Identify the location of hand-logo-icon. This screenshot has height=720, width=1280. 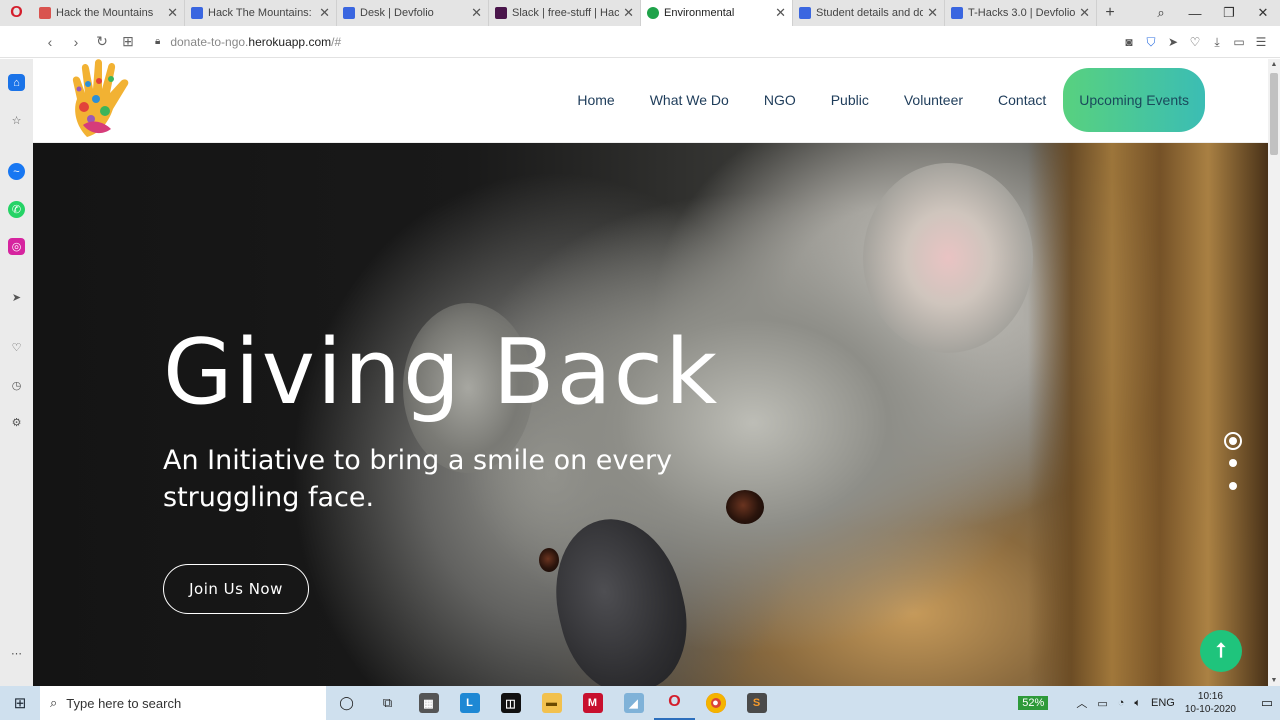
(106, 99).